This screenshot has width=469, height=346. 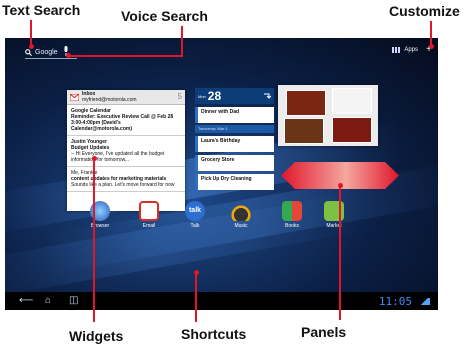 What do you see at coordinates (395, 301) in the screenshot?
I see `clock: 11:05` at bounding box center [395, 301].